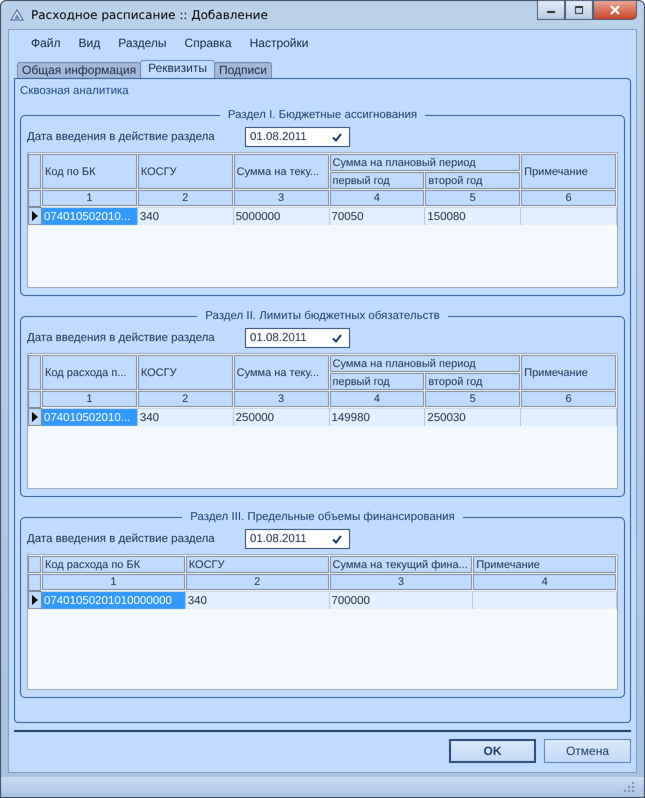 The height and width of the screenshot is (798, 645). I want to click on close-button, so click(615, 10).